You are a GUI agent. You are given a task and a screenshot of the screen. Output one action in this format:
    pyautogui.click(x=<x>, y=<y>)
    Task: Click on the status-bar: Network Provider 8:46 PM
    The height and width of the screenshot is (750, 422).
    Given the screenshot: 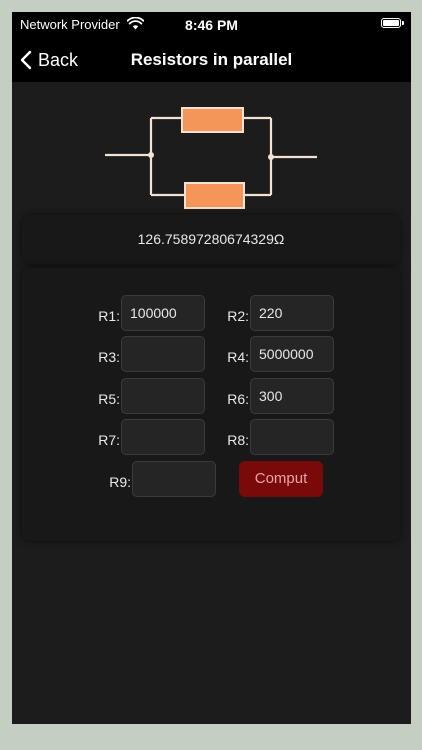 What is the action you would take?
    pyautogui.click(x=211, y=25)
    